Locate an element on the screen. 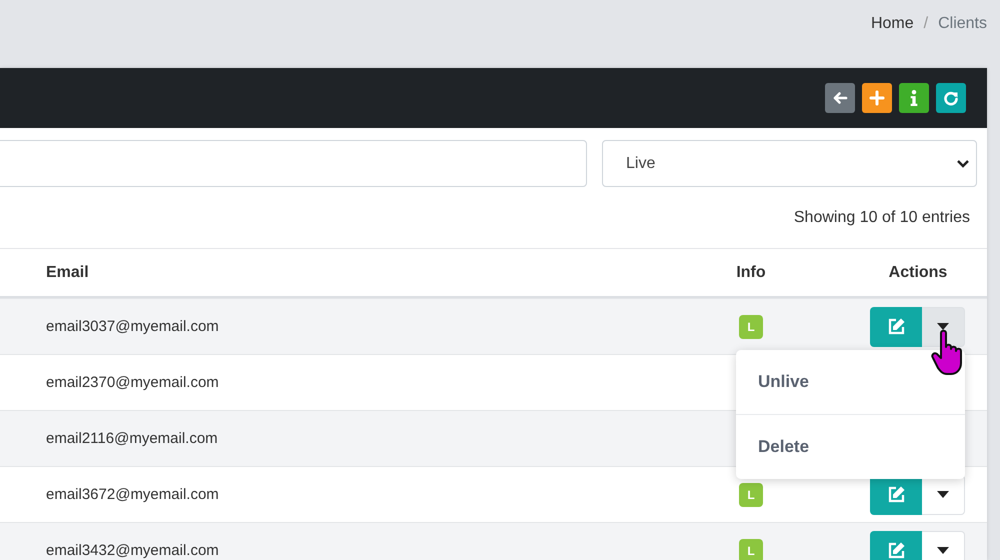 Image resolution: width=1000 pixels, height=560 pixels. add-button is located at coordinates (877, 98).